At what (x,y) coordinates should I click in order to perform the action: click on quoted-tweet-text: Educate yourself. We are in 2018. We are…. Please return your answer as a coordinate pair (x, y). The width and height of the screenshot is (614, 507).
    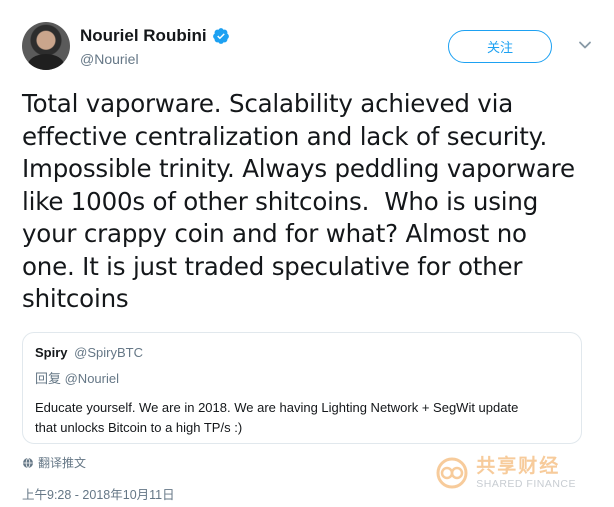
    Looking at the image, I should click on (277, 417).